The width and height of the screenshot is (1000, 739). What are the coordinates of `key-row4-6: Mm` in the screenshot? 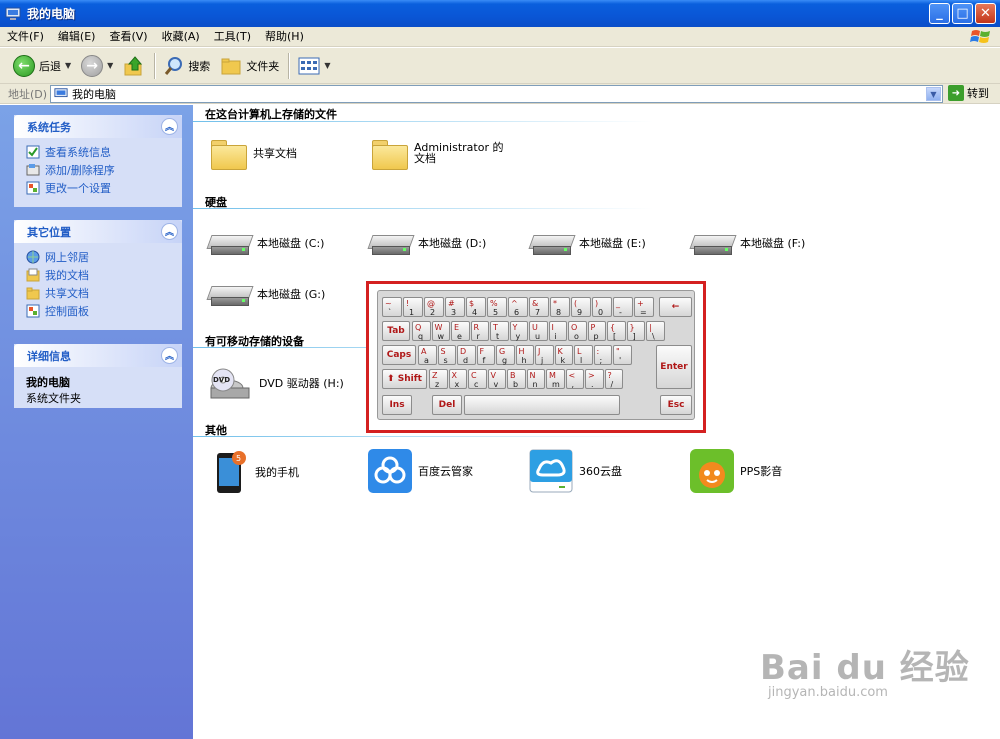 It's located at (555, 379).